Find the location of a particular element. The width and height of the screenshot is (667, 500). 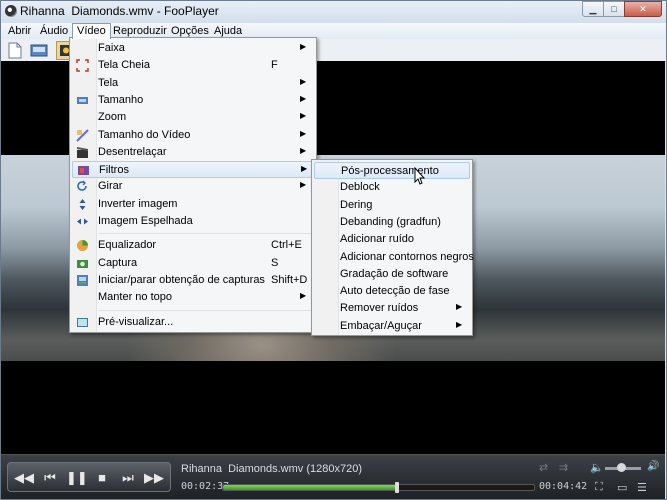

total-time: 00:04:42 is located at coordinates (563, 486).